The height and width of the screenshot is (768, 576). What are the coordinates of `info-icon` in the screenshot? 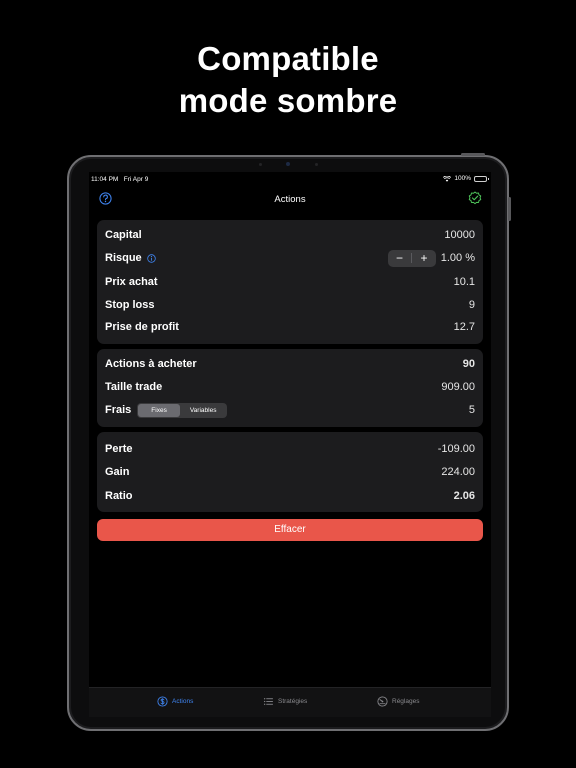 It's located at (151, 258).